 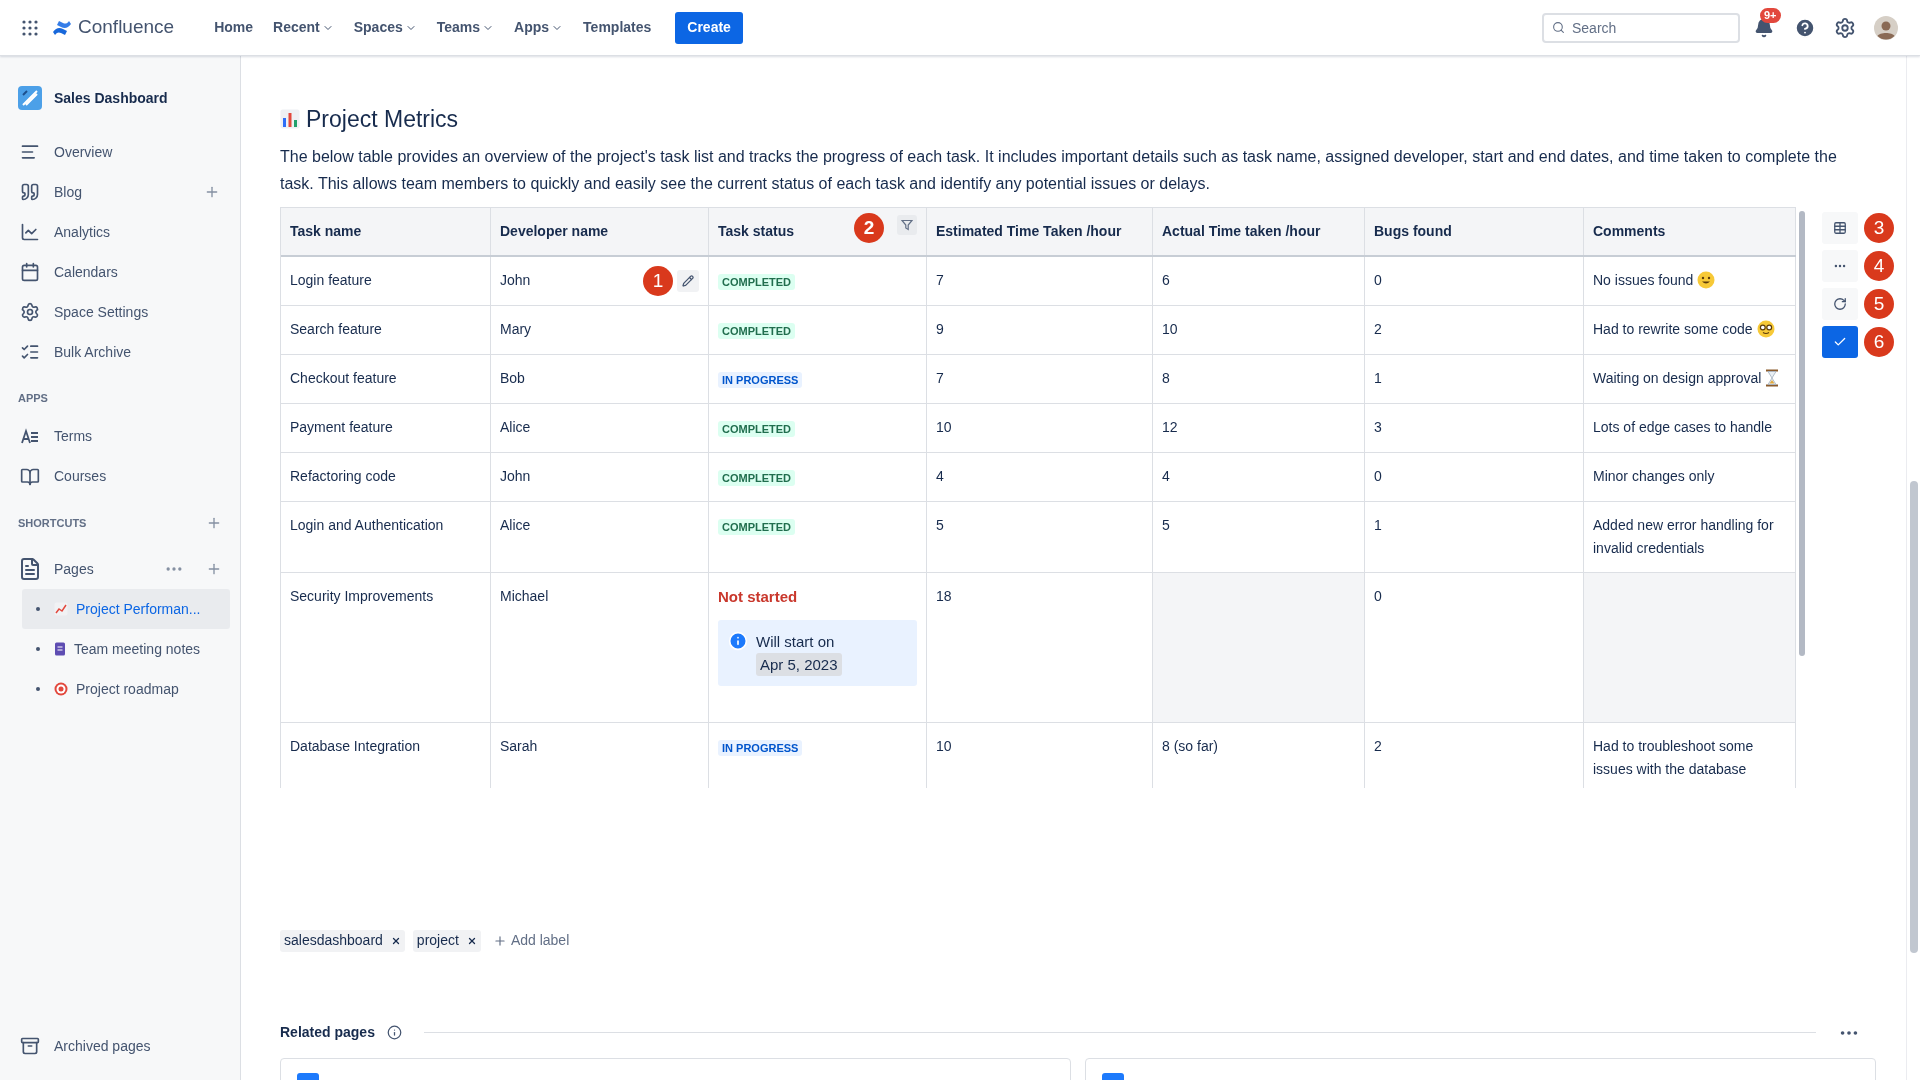 I want to click on nav-menu-item: Teams, so click(x=465, y=27).